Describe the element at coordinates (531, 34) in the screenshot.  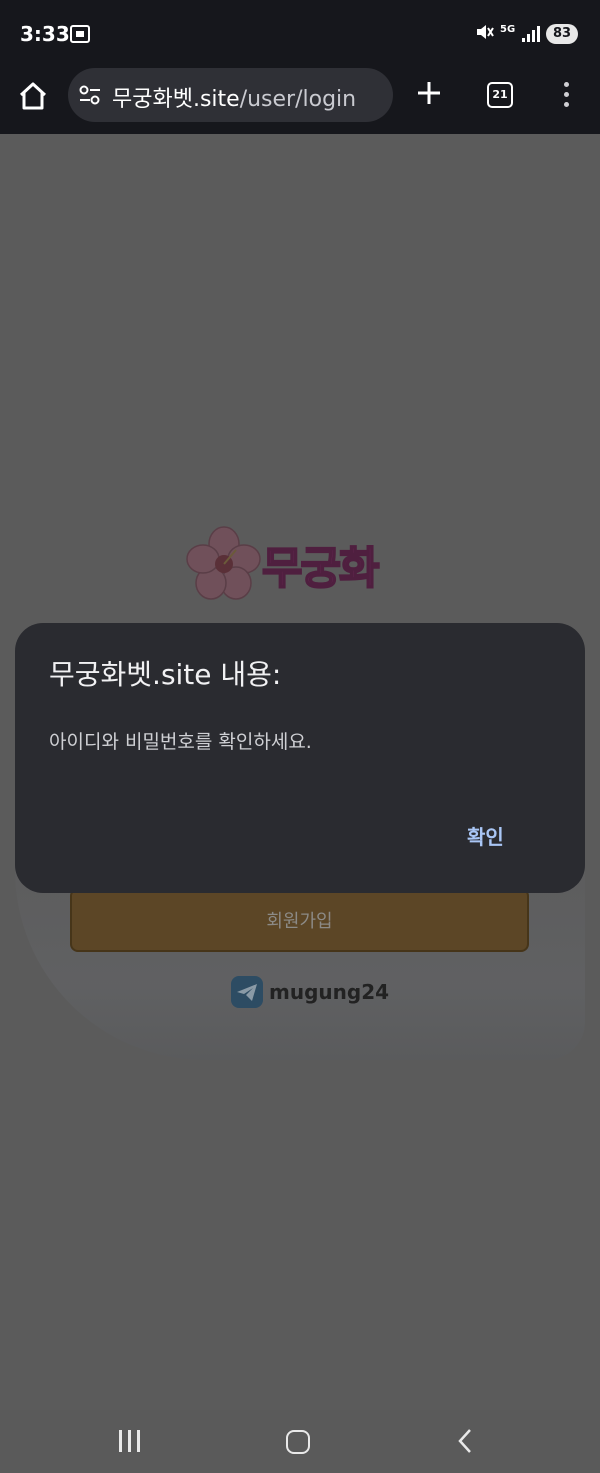
I see `signal-icon` at that location.